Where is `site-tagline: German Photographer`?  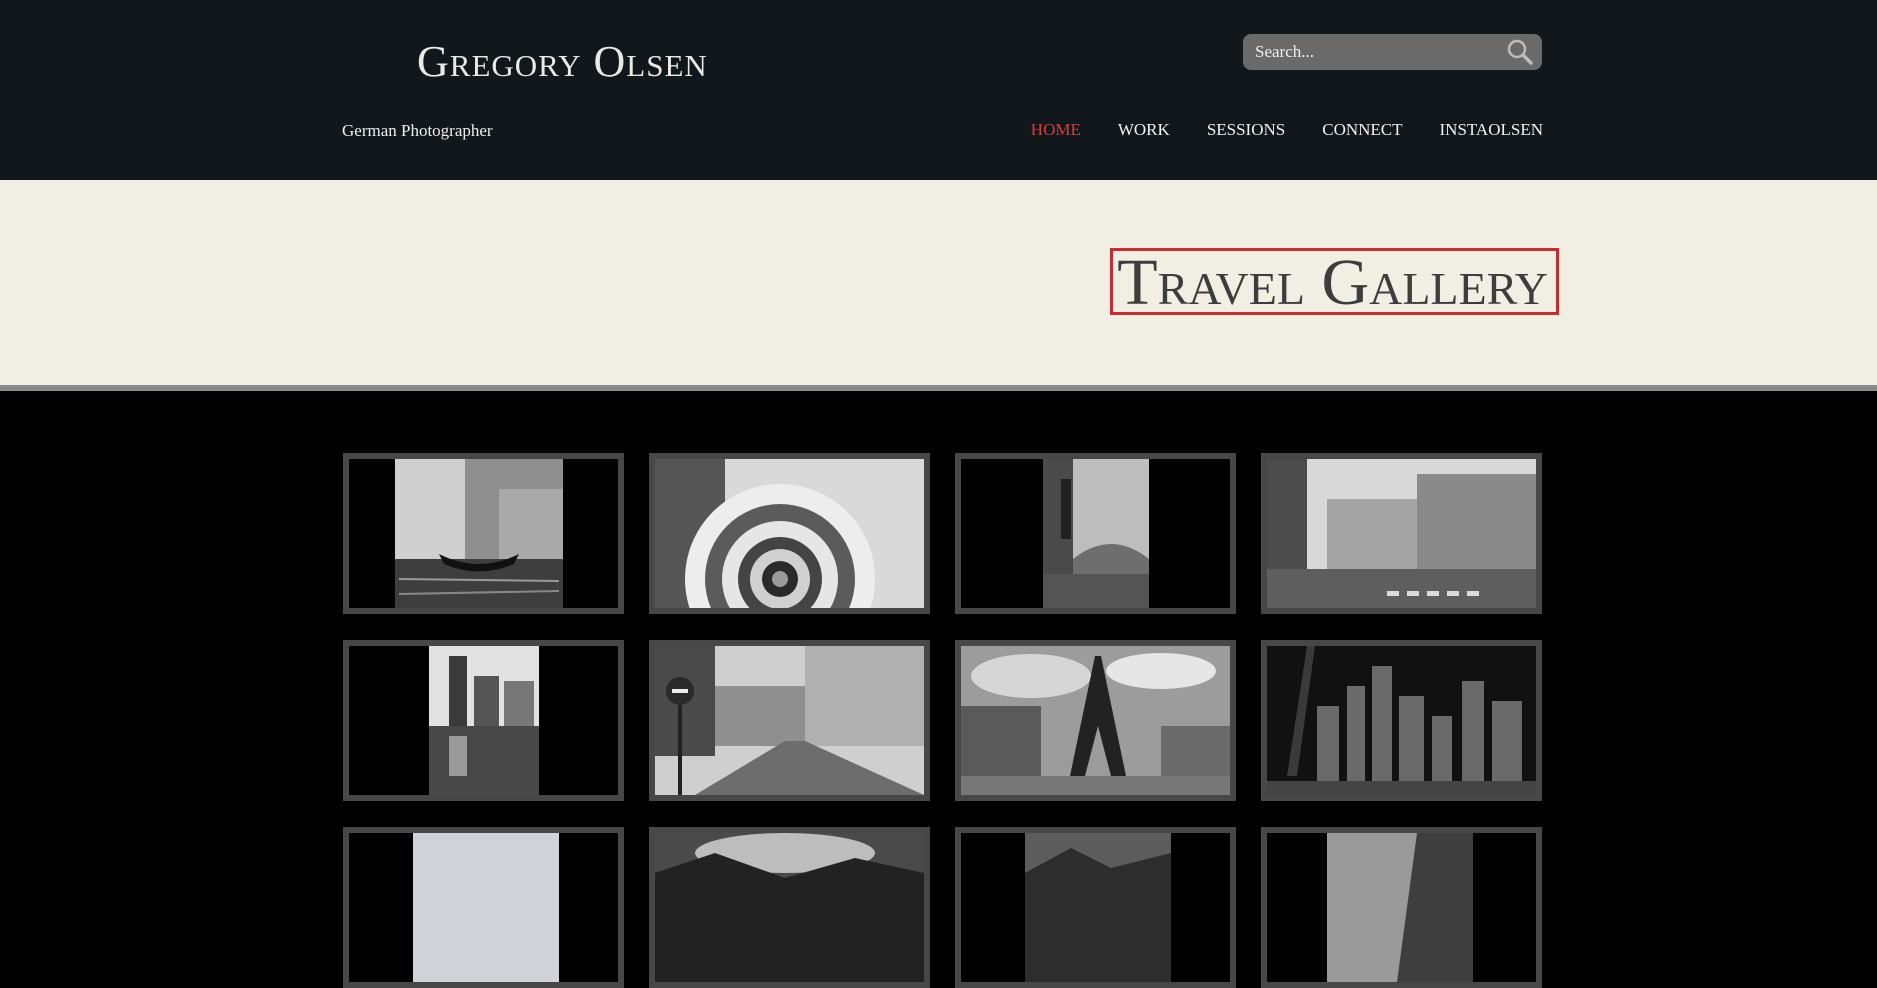
site-tagline: German Photographer is located at coordinates (417, 130).